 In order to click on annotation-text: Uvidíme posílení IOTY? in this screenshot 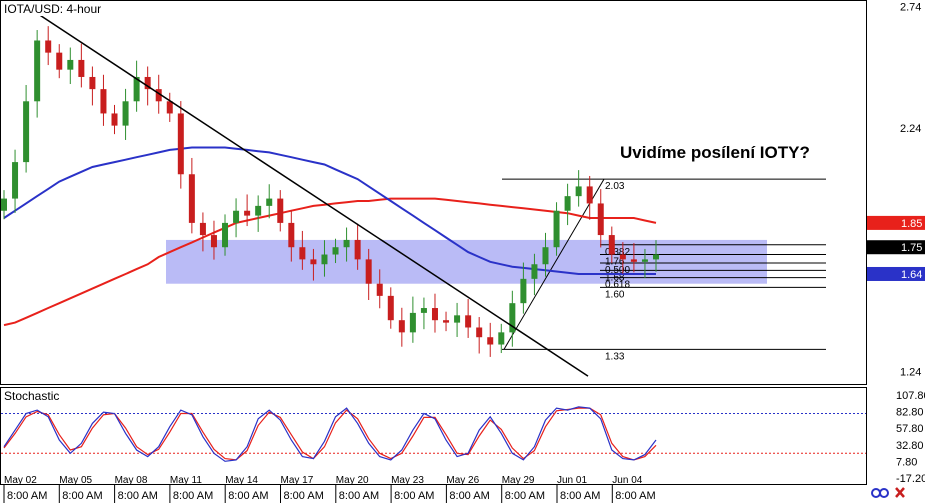, I will do `click(715, 152)`.